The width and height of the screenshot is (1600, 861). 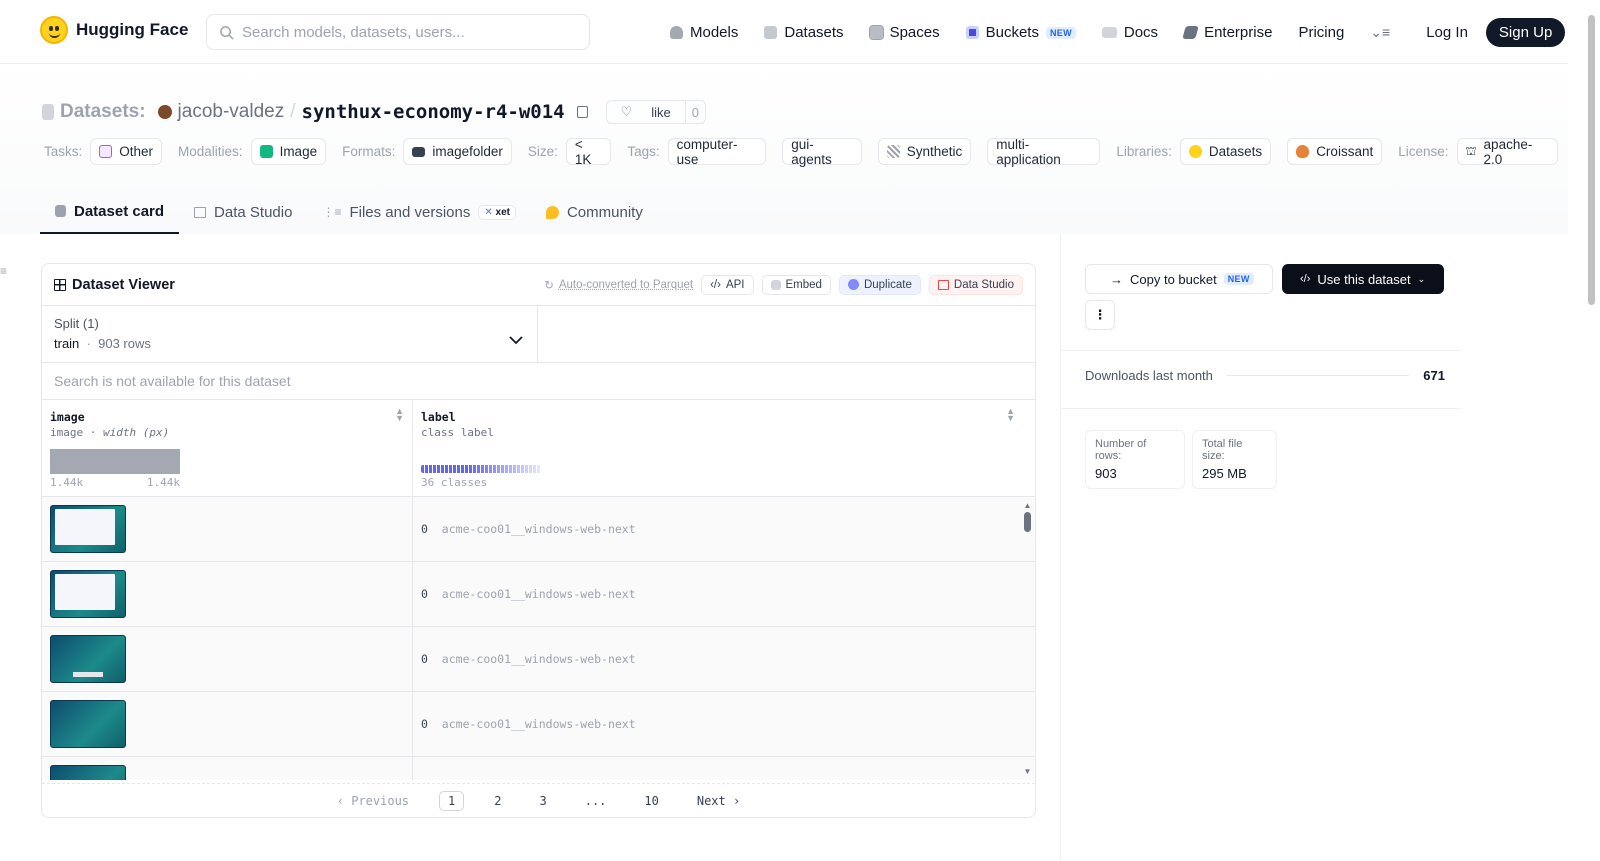 I want to click on copy-icon, so click(x=582, y=112).